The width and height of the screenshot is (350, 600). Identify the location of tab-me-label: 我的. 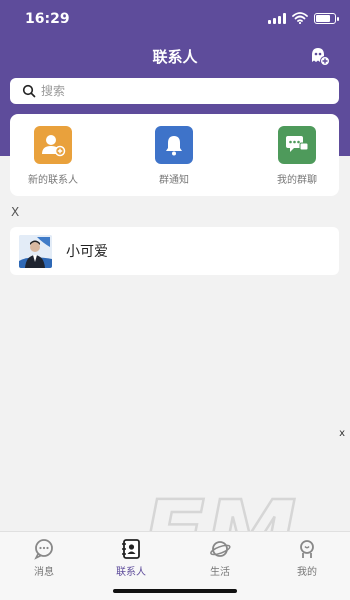
(307, 572).